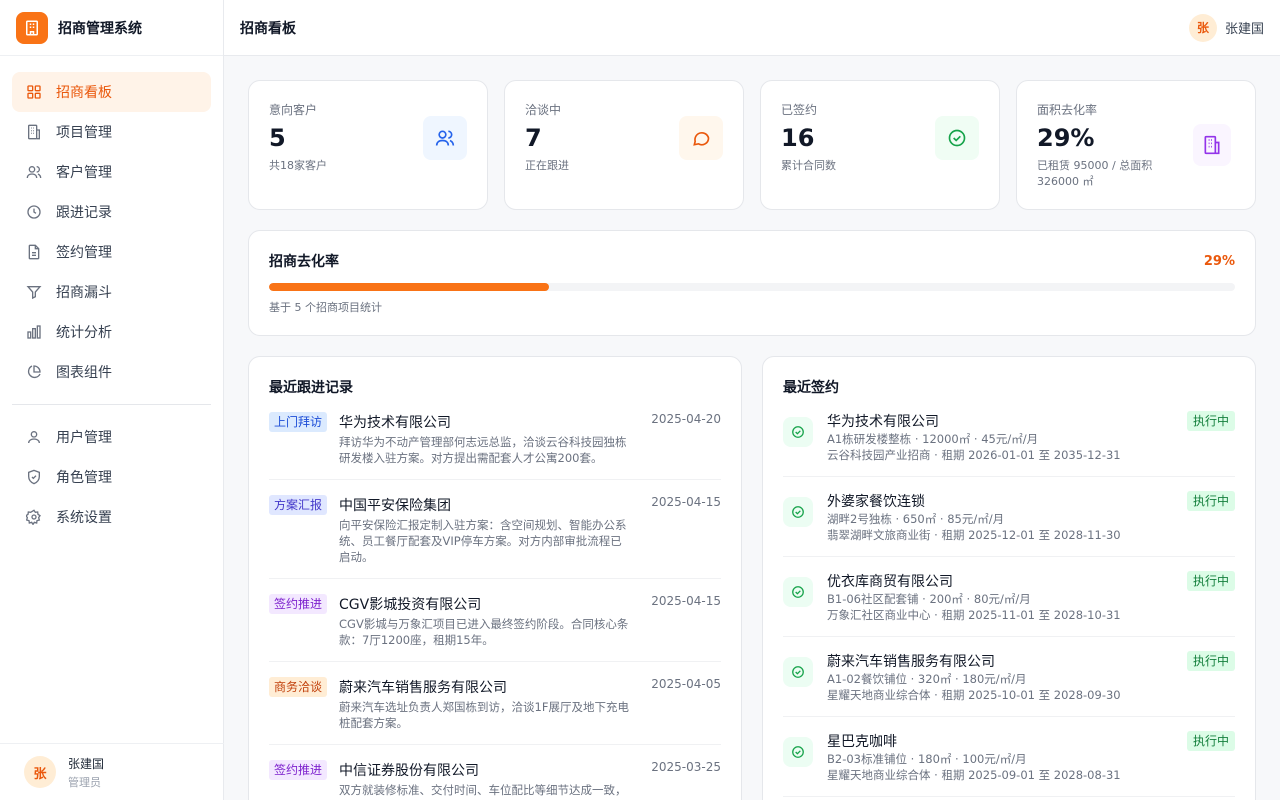 The width and height of the screenshot is (1280, 800). What do you see at coordinates (84, 133) in the screenshot?
I see `nav-label: 项目管理` at bounding box center [84, 133].